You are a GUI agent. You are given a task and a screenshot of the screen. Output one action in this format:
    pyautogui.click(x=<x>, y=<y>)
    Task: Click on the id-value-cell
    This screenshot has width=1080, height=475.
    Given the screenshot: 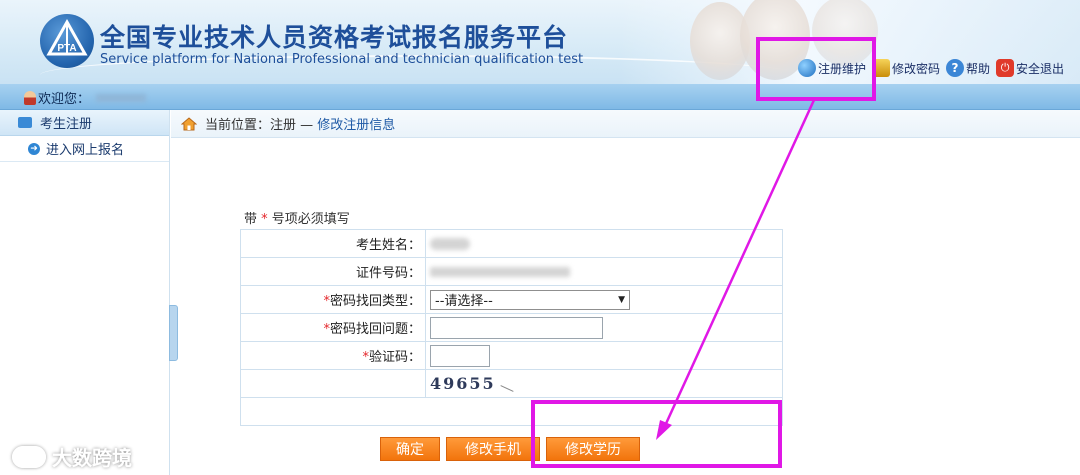 What is the action you would take?
    pyautogui.click(x=604, y=271)
    